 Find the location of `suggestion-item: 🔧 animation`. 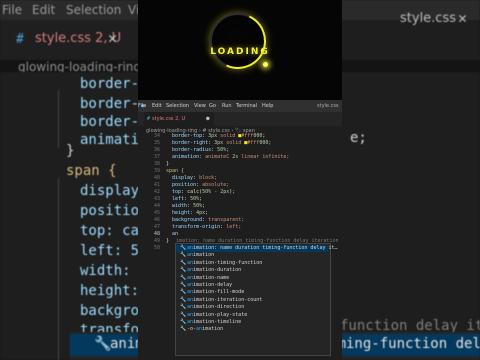

suggestion-item: 🔧 animation is located at coordinates (252, 255).